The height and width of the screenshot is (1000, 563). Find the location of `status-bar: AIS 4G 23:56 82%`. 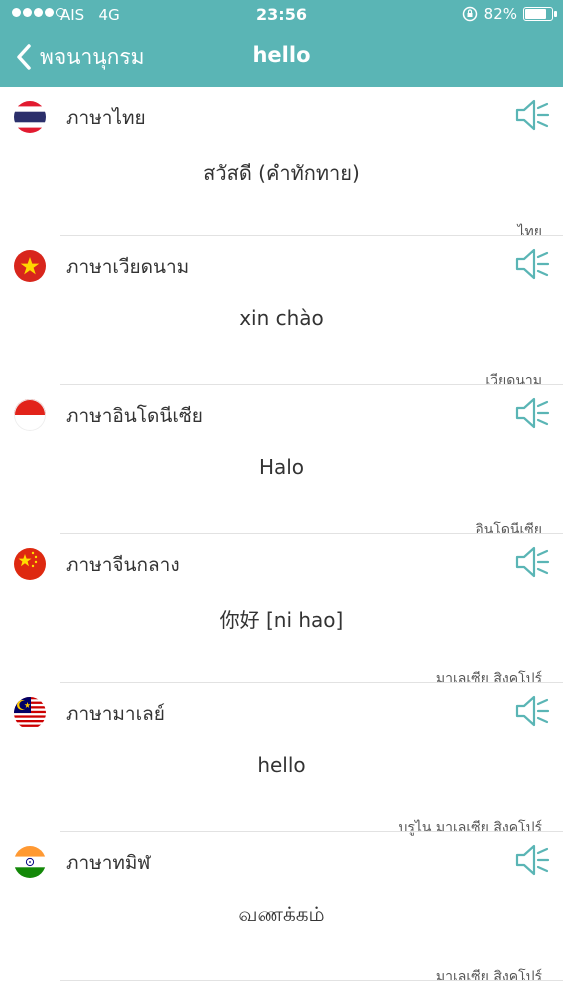

status-bar: AIS 4G 23:56 82% is located at coordinates (281, 15).